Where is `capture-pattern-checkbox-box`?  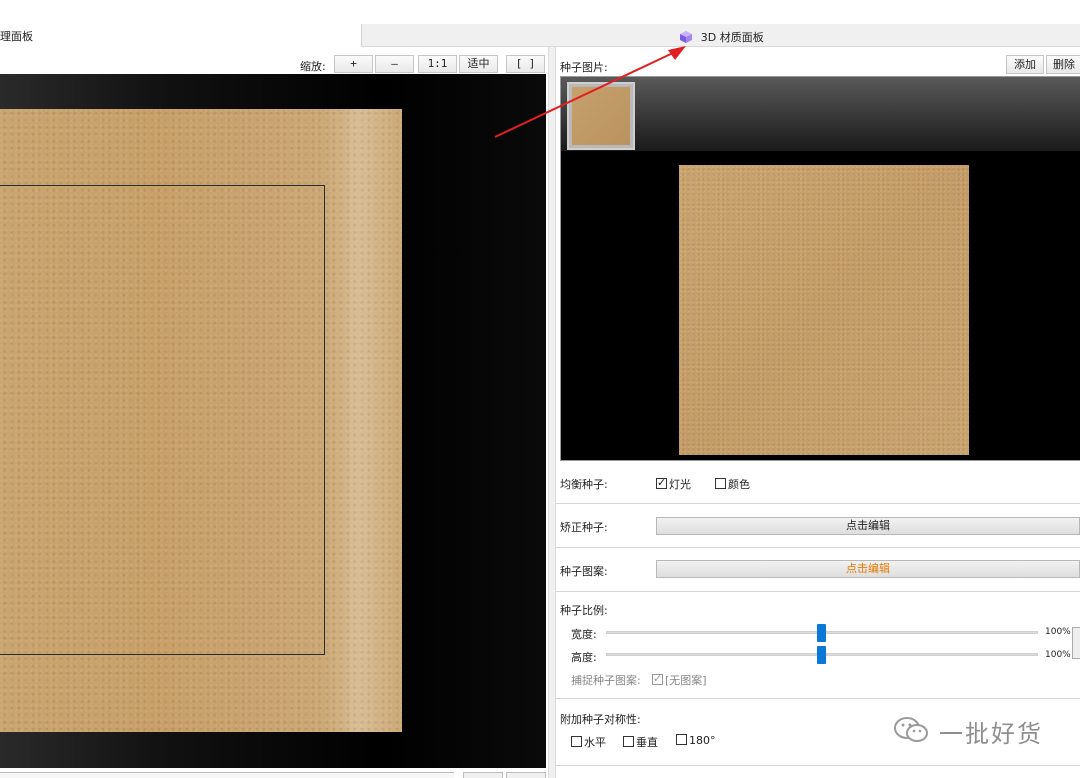
capture-pattern-checkbox-box is located at coordinates (657, 678).